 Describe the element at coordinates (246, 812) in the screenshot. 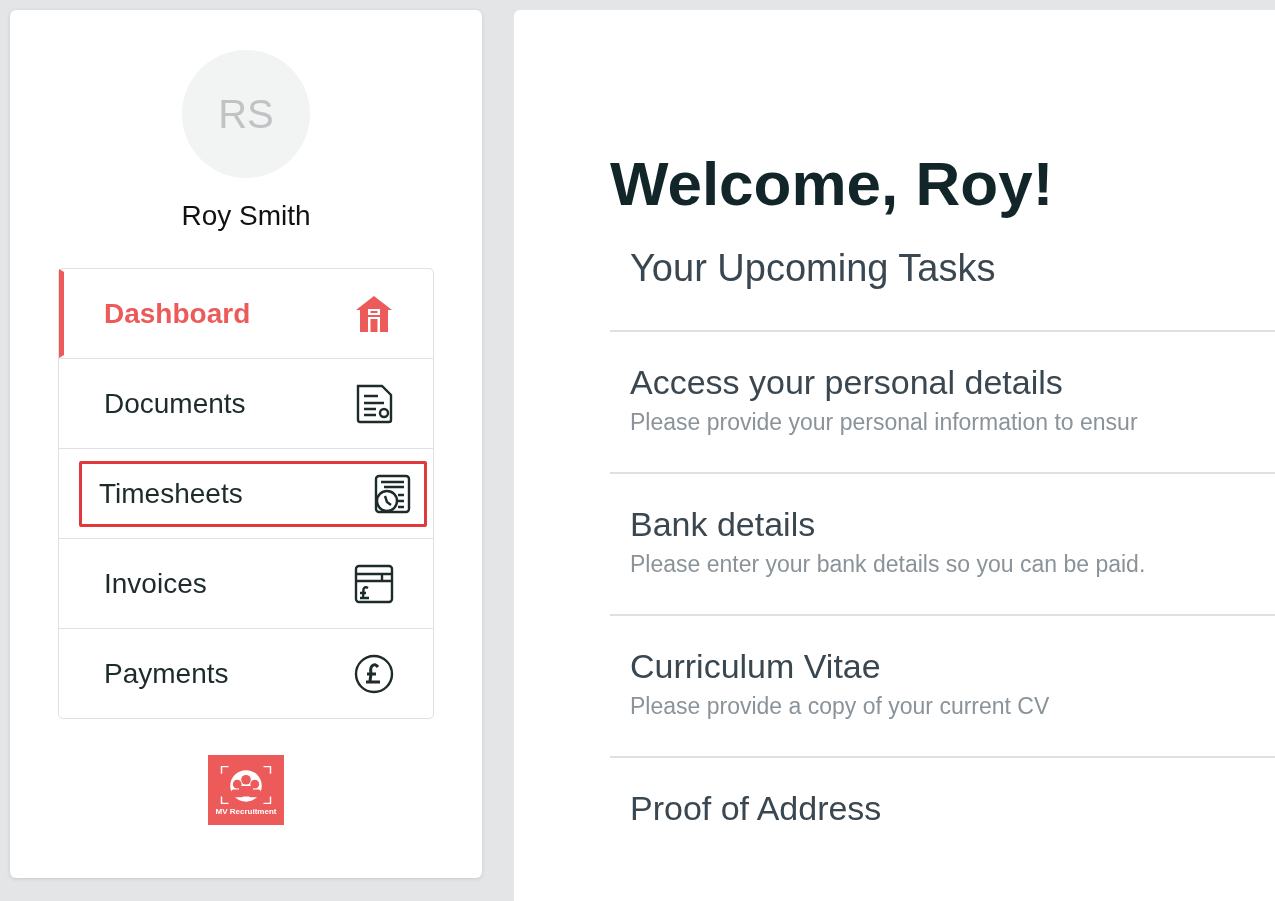

I see `logo-caption: MV Recruitment` at that location.